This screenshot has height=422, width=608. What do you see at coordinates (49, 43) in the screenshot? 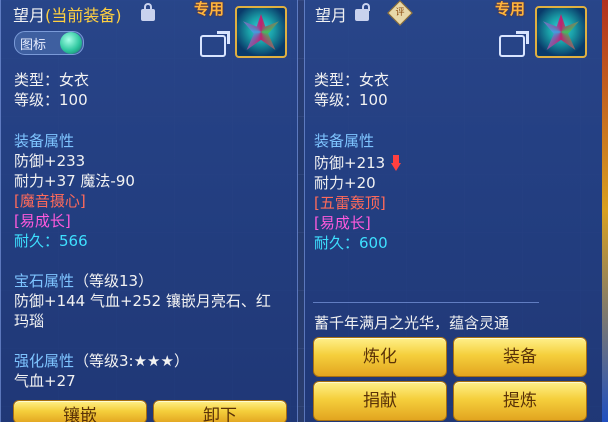
I see `icon-toggle: 图标` at bounding box center [49, 43].